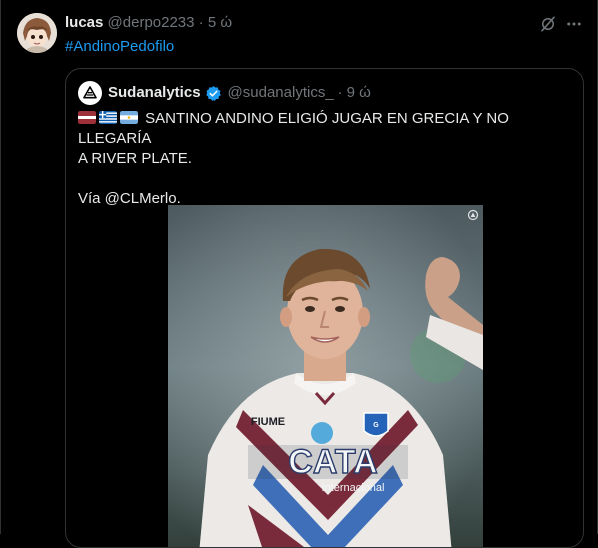 The height and width of the screenshot is (548, 598). What do you see at coordinates (268, 422) in the screenshot?
I see `jersey-brand-text: FIUME` at bounding box center [268, 422].